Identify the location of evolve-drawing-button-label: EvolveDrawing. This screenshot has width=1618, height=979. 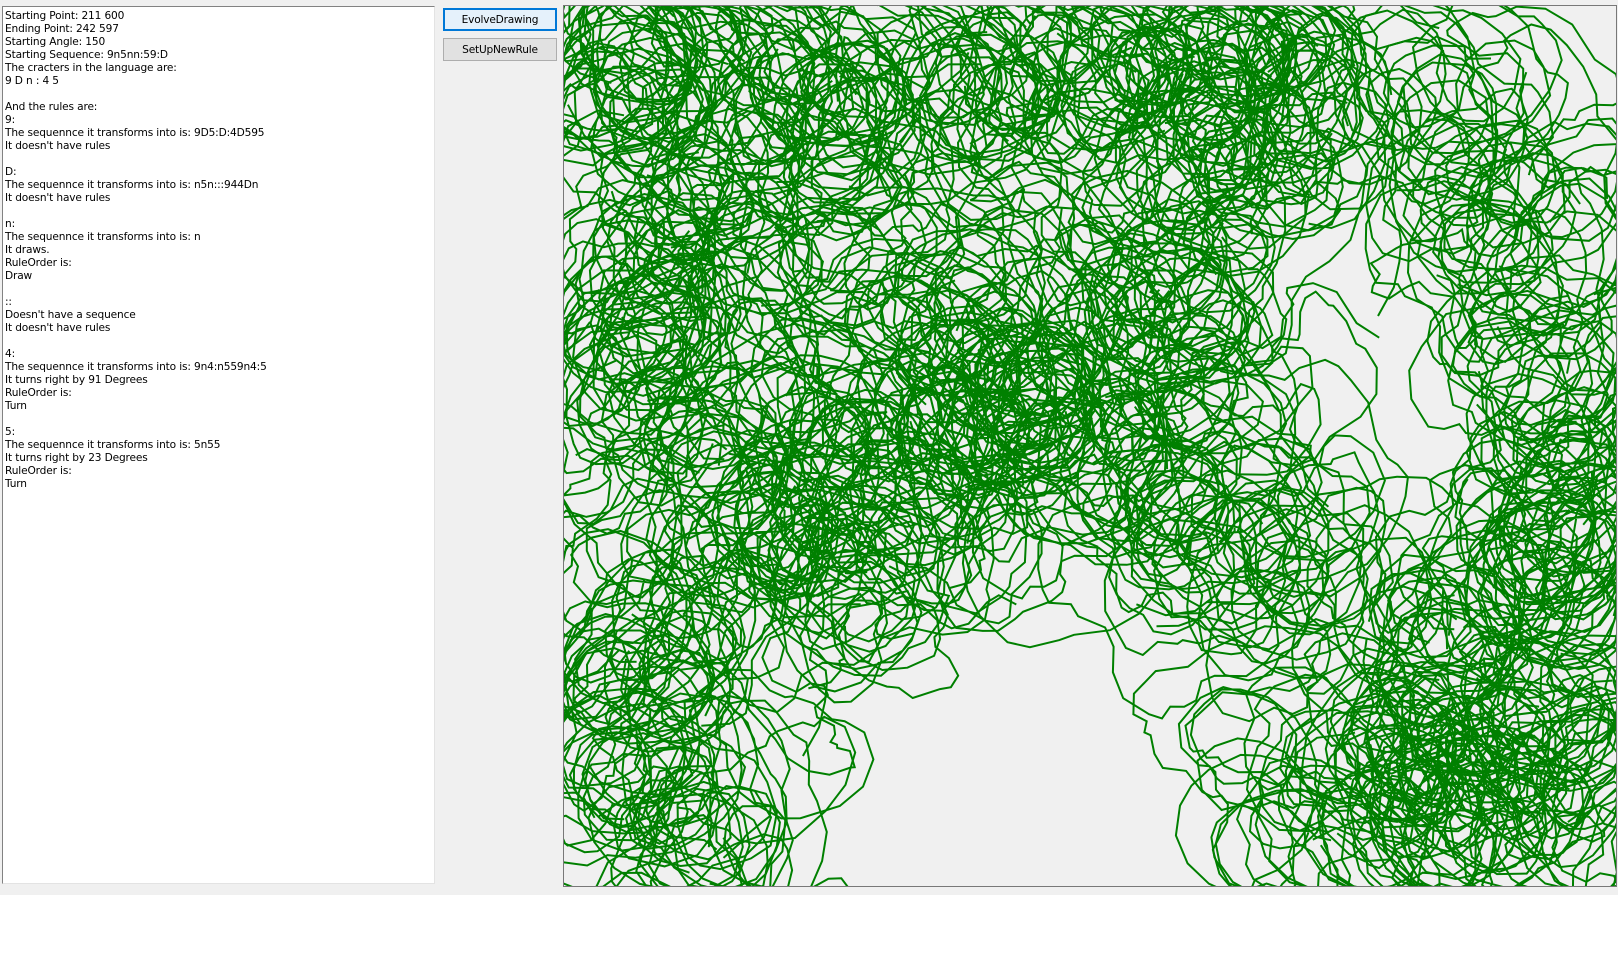
(500, 19).